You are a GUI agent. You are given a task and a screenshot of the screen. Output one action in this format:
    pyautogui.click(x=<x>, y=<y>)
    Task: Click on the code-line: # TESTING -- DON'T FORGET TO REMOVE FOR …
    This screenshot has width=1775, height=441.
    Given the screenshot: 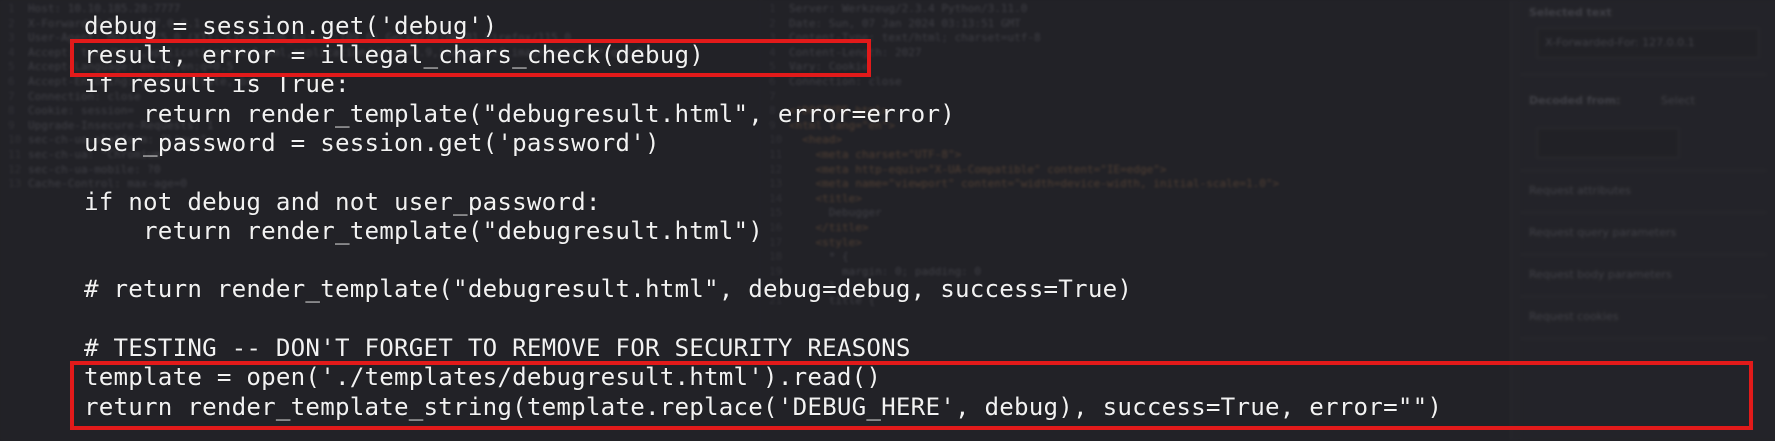 What is the action you would take?
    pyautogui.click(x=497, y=348)
    